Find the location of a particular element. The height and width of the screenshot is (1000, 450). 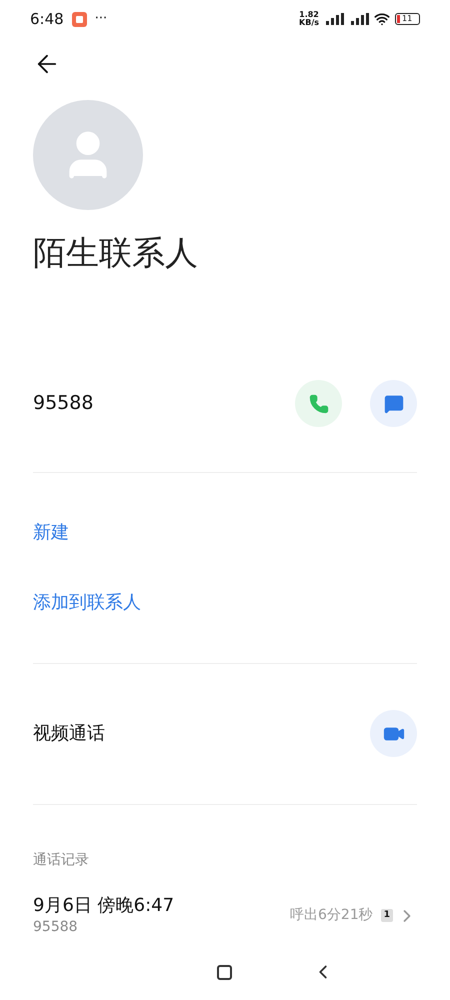

wifi-icon is located at coordinates (382, 19).